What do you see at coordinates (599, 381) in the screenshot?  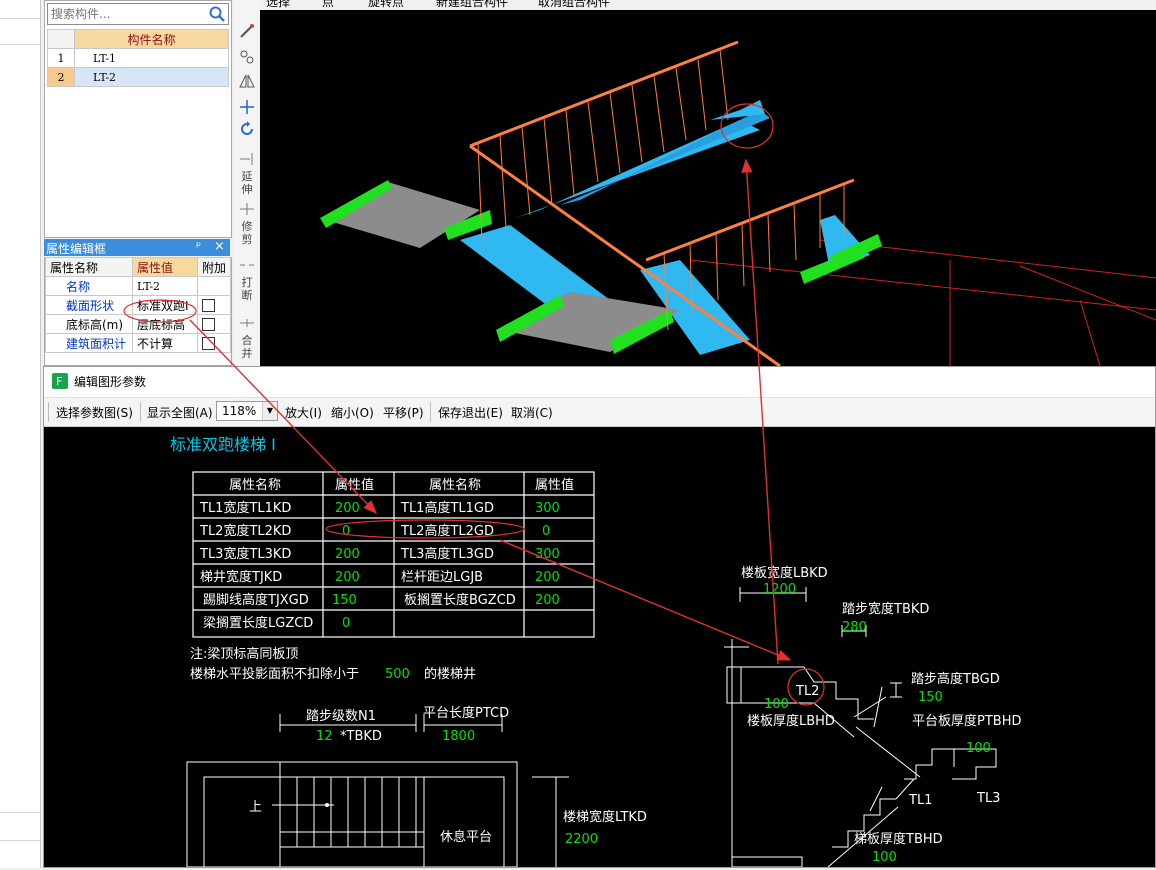 I see `dialog-titlebar: F 编辑图形参数` at bounding box center [599, 381].